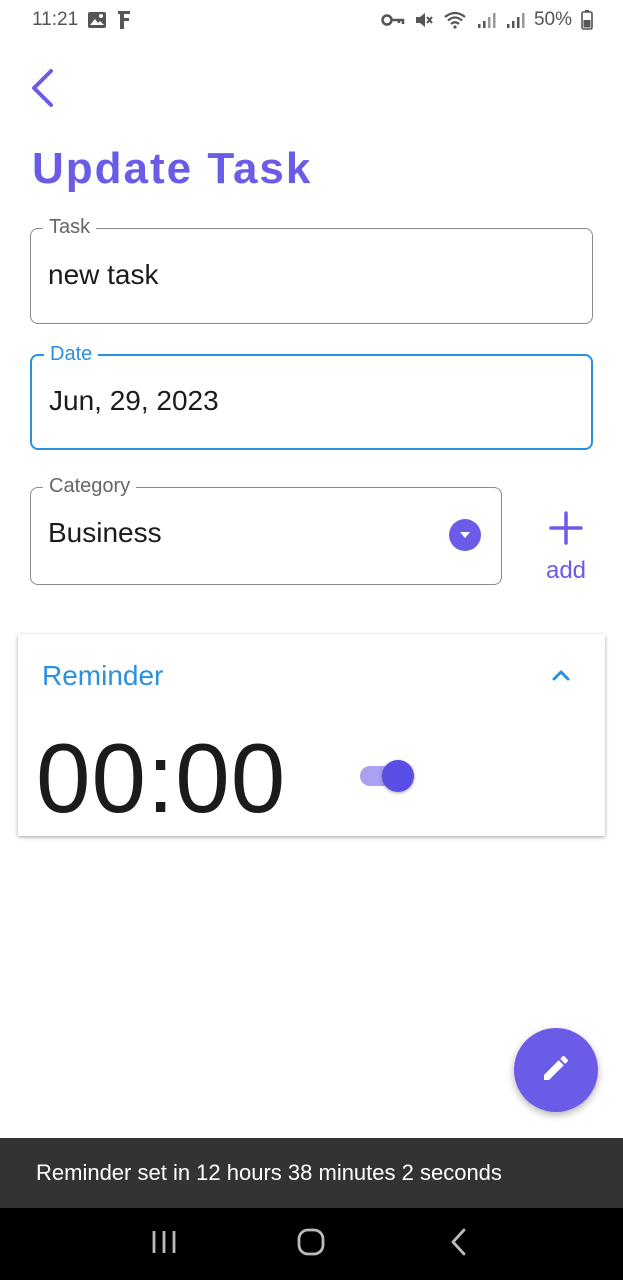 The height and width of the screenshot is (1280, 623). I want to click on recent-apps-button, so click(164, 1244).